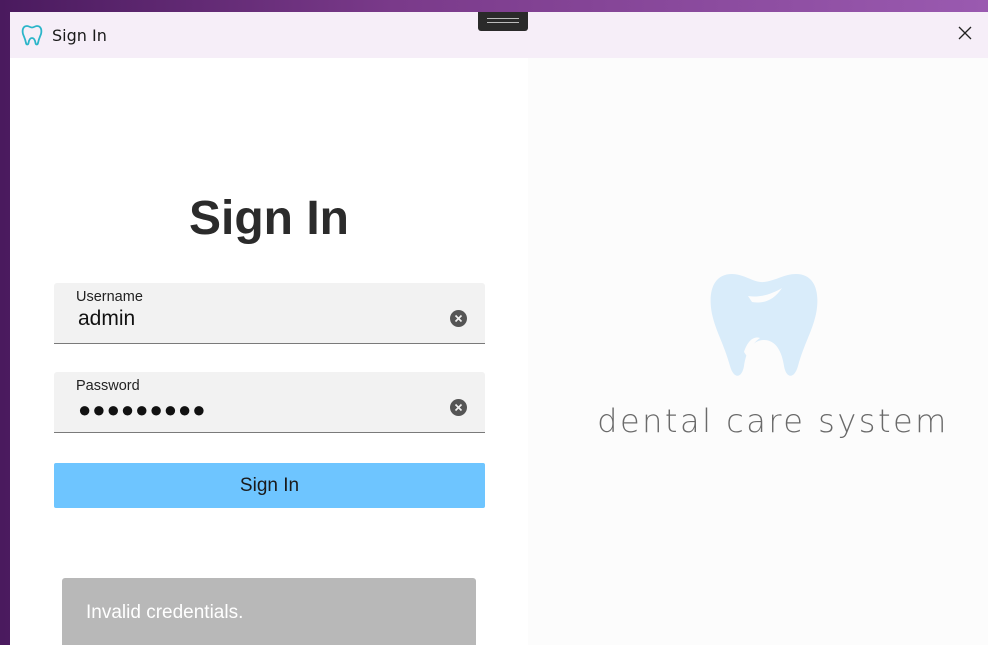 This screenshot has height=645, width=988. I want to click on clear-password-button, so click(458, 407).